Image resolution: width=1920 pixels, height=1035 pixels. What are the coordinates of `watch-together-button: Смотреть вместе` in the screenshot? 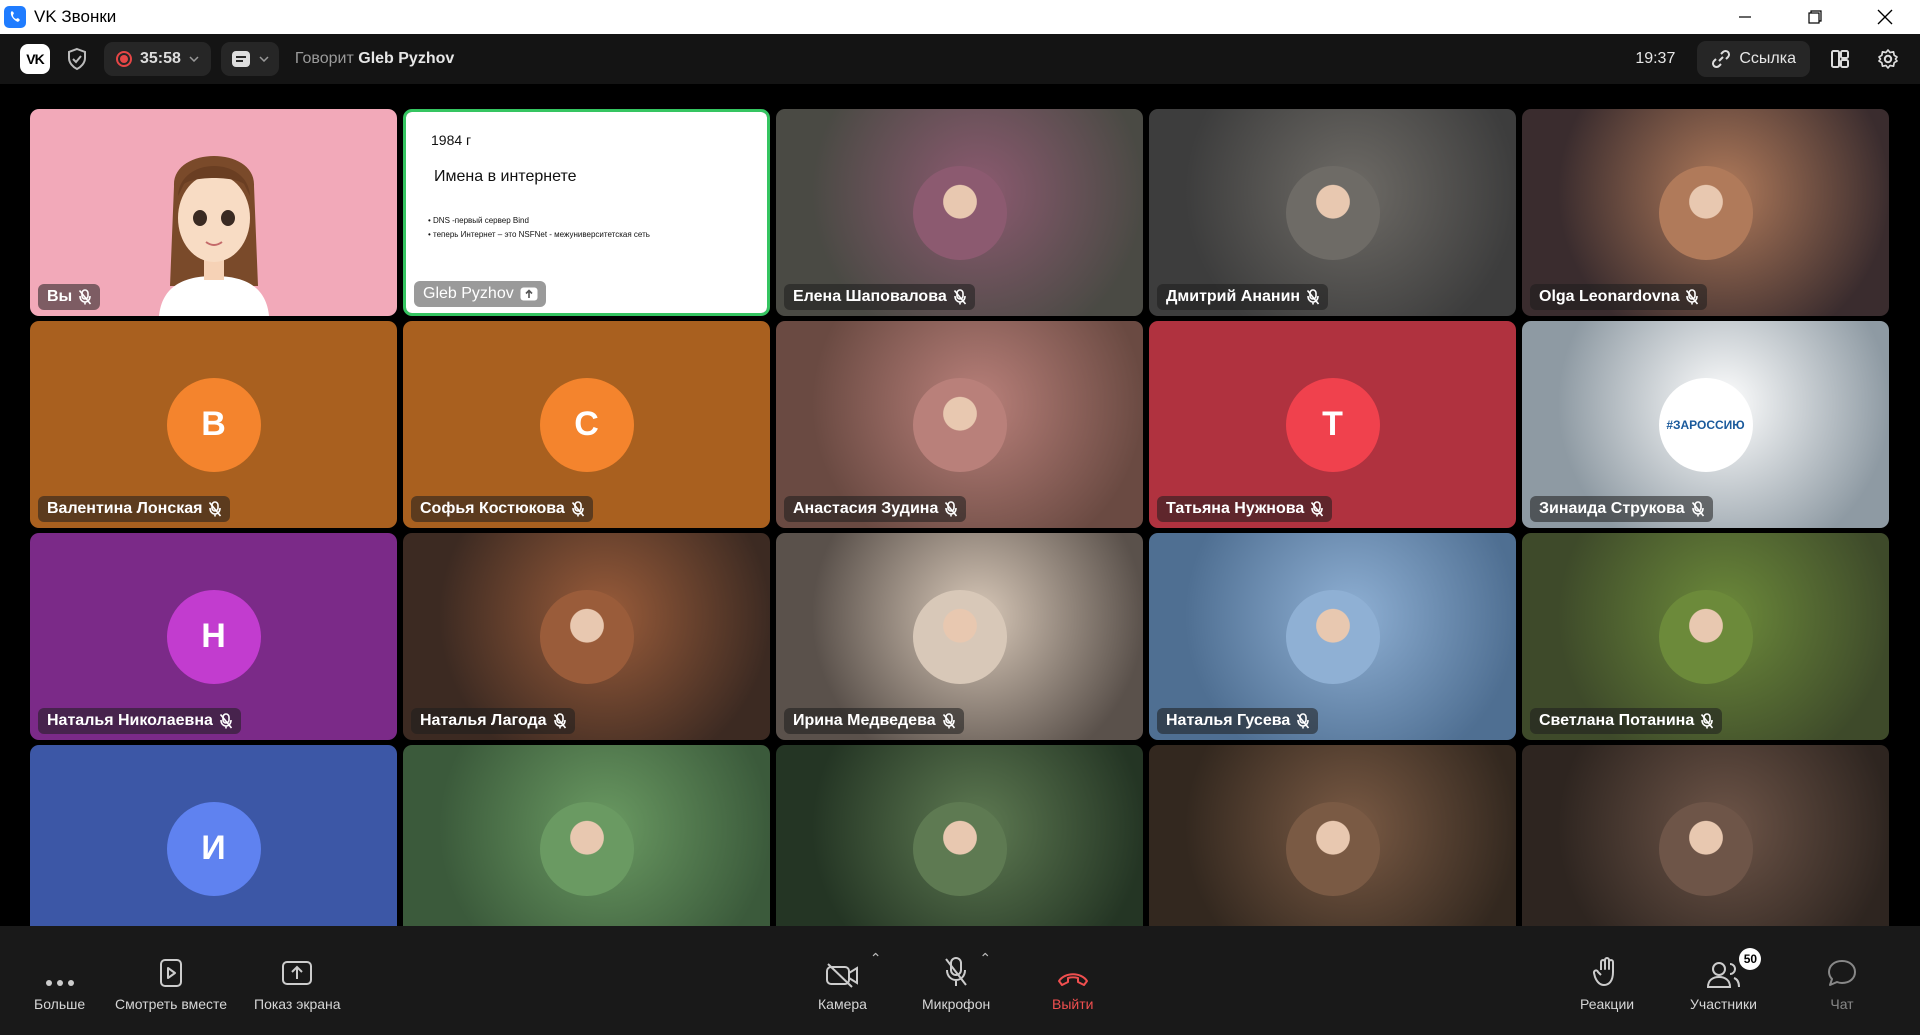 It's located at (171, 983).